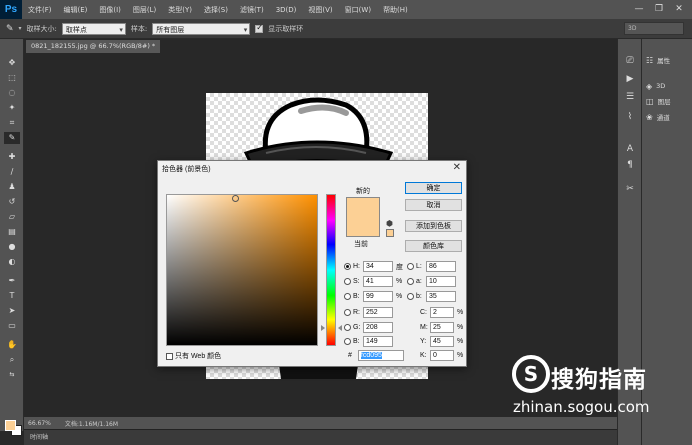 The height and width of the screenshot is (445, 692). What do you see at coordinates (12, 93) in the screenshot?
I see `lasso-tool-icon: ◌` at bounding box center [12, 93].